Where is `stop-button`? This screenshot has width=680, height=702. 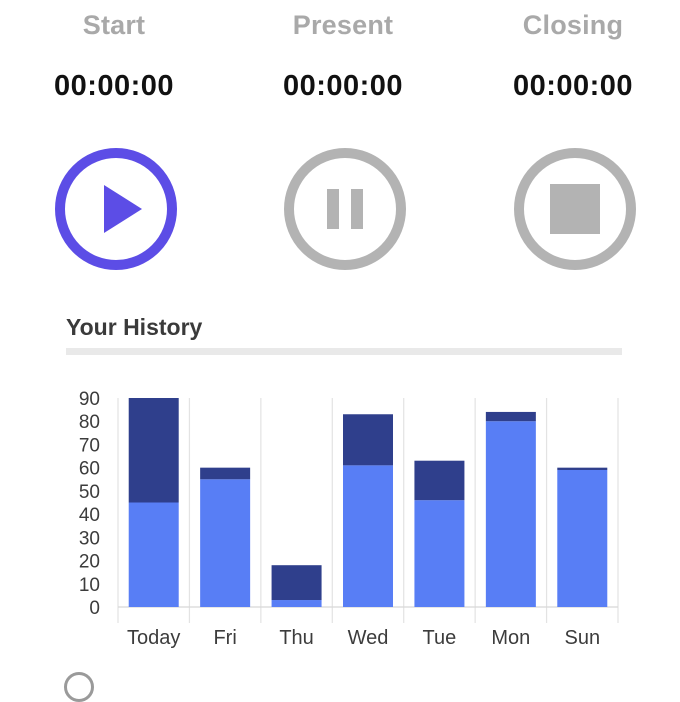 stop-button is located at coordinates (575, 209).